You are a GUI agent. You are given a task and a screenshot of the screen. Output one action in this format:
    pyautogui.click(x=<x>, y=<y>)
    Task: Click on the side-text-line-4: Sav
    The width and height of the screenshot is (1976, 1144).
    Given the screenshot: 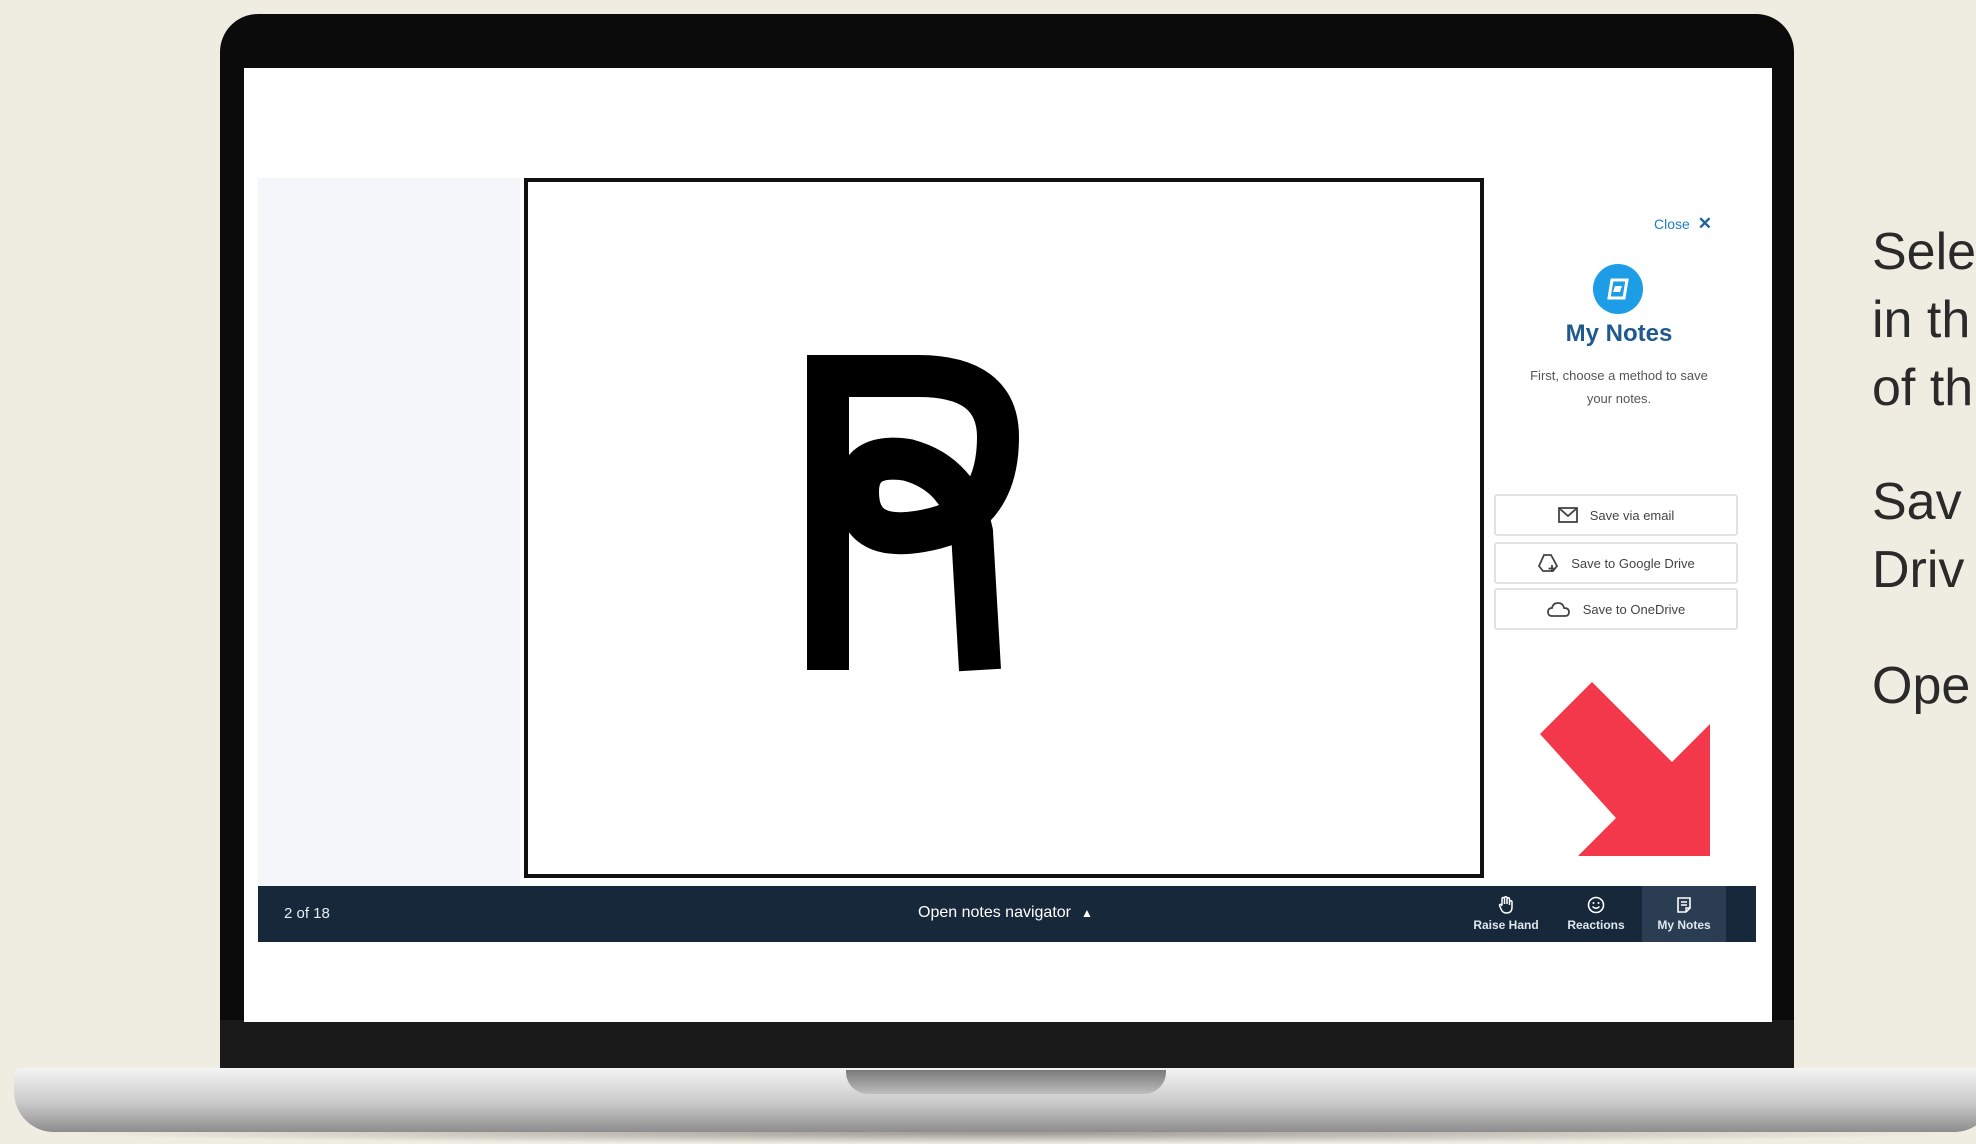 What is the action you would take?
    pyautogui.click(x=1917, y=502)
    